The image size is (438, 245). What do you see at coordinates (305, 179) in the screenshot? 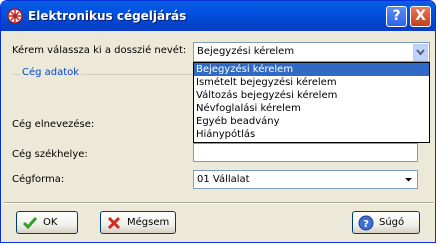
I see `company-form-select: 01 Vállalat` at bounding box center [305, 179].